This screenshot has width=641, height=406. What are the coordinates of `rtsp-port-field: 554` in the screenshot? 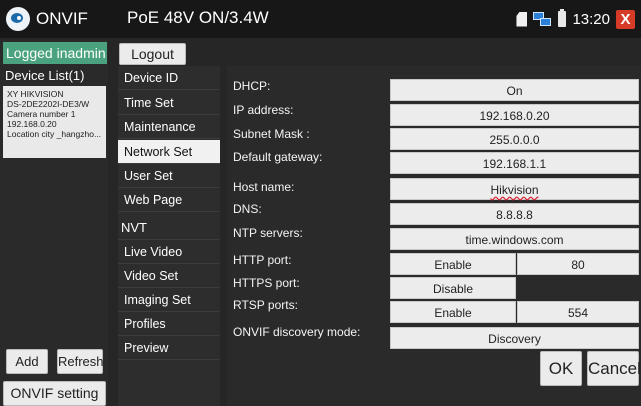 It's located at (578, 312).